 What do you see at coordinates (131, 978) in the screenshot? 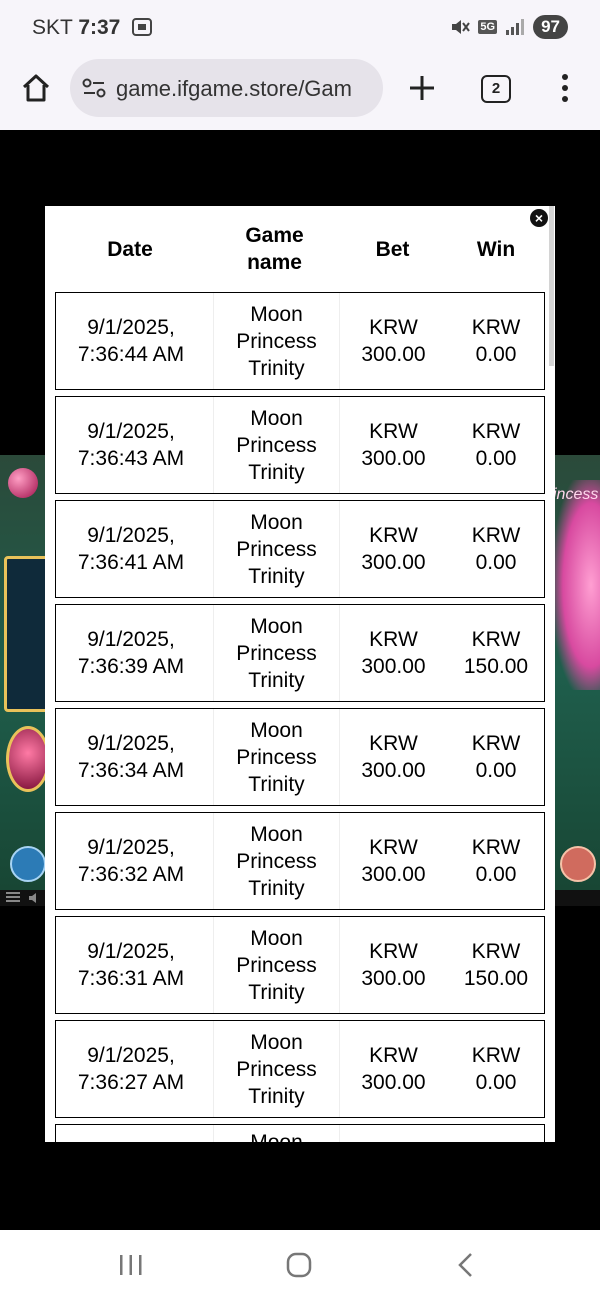
I see `time-line: 7:36:31 AM` at bounding box center [131, 978].